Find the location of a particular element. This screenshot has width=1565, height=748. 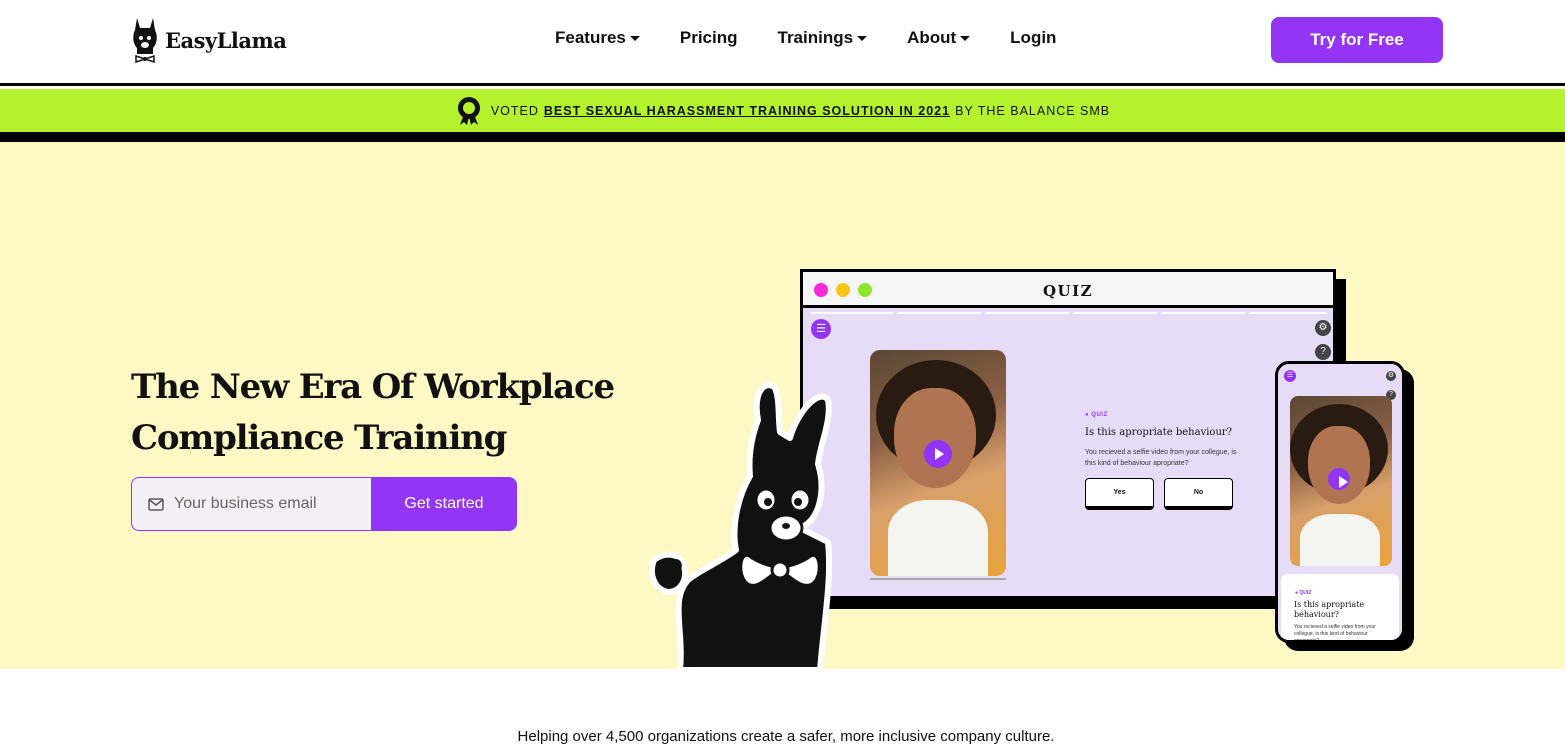

get-started-button: Get started is located at coordinates (444, 504).